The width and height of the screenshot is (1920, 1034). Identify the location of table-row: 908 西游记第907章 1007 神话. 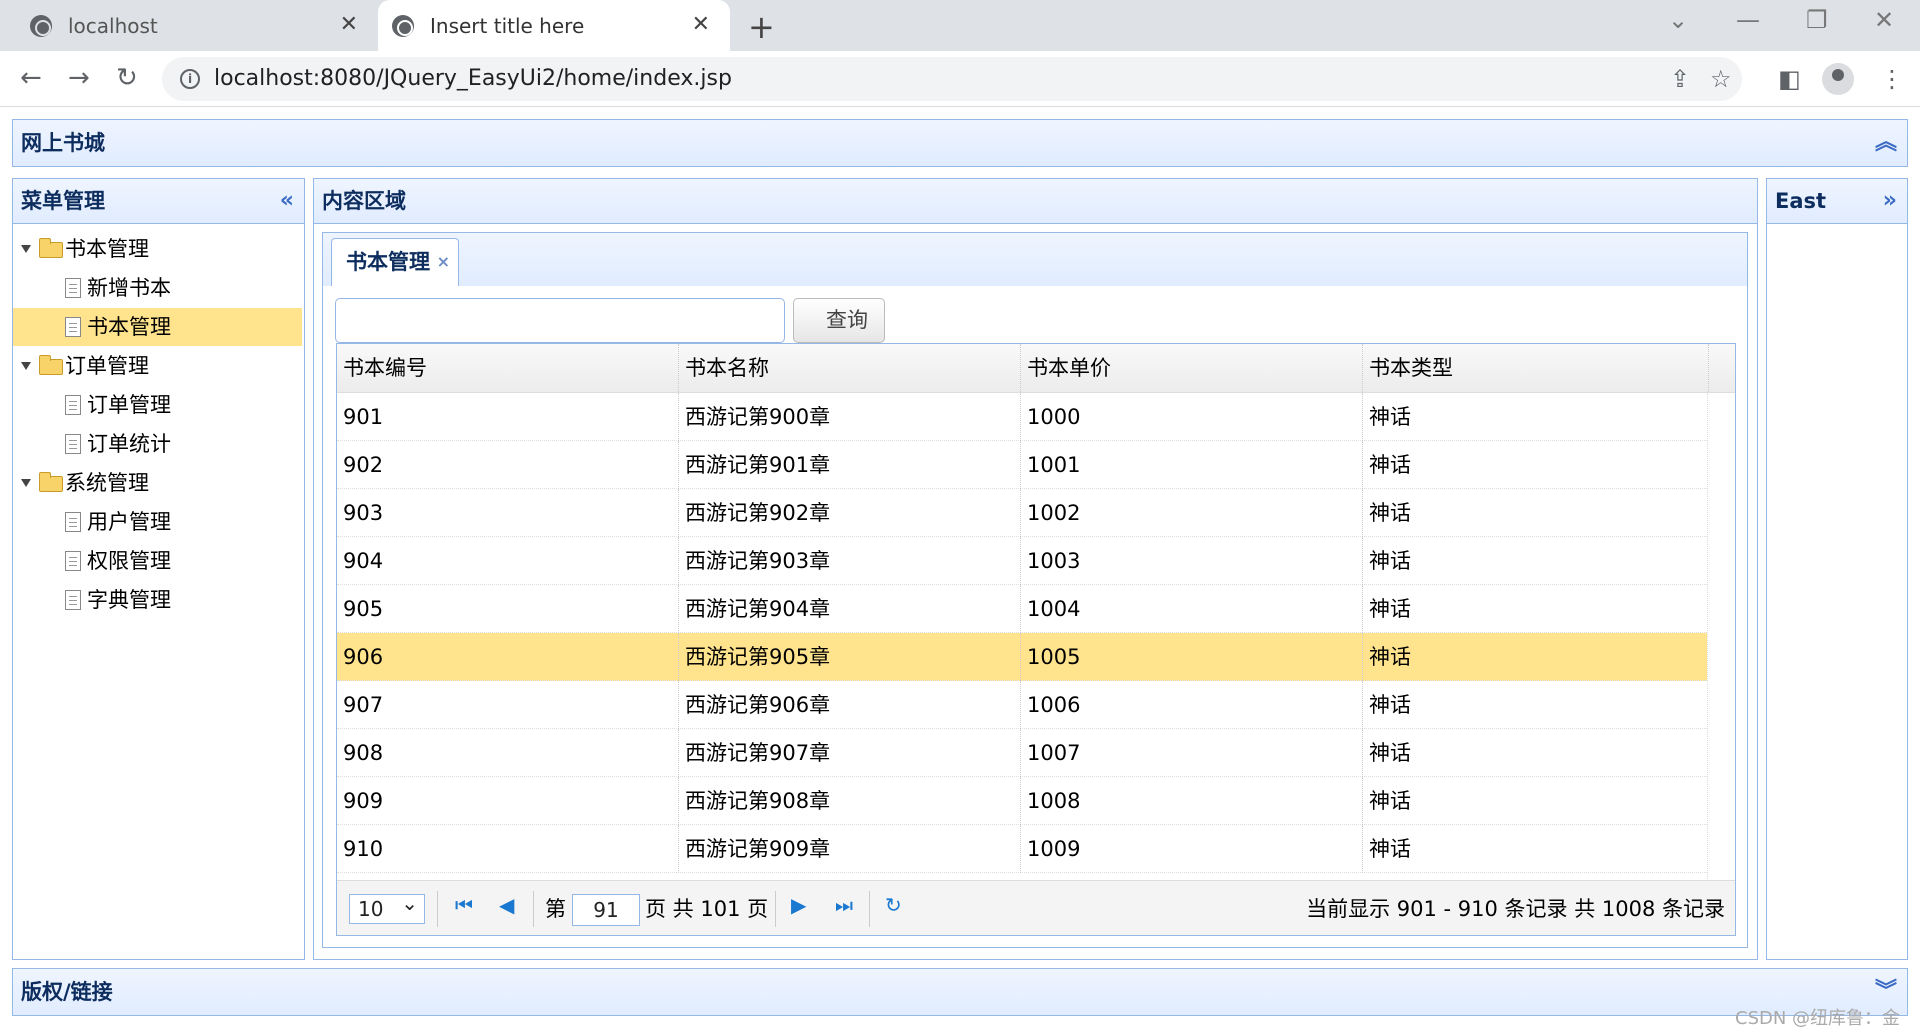
(1023, 753).